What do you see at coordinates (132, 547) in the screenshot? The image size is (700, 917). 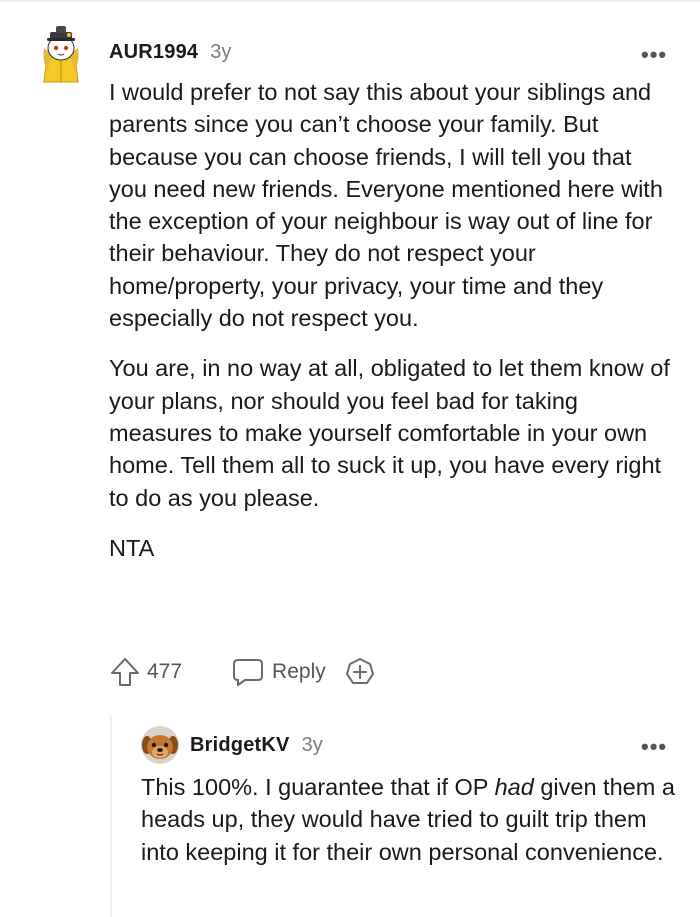 I see `comment-paragraph: NTA` at bounding box center [132, 547].